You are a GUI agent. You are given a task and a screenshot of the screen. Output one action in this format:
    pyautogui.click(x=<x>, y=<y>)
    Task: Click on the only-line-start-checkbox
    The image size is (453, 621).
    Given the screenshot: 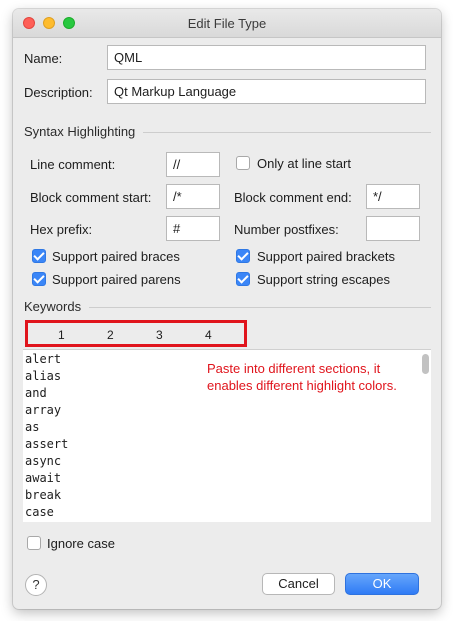 What is the action you would take?
    pyautogui.click(x=243, y=163)
    